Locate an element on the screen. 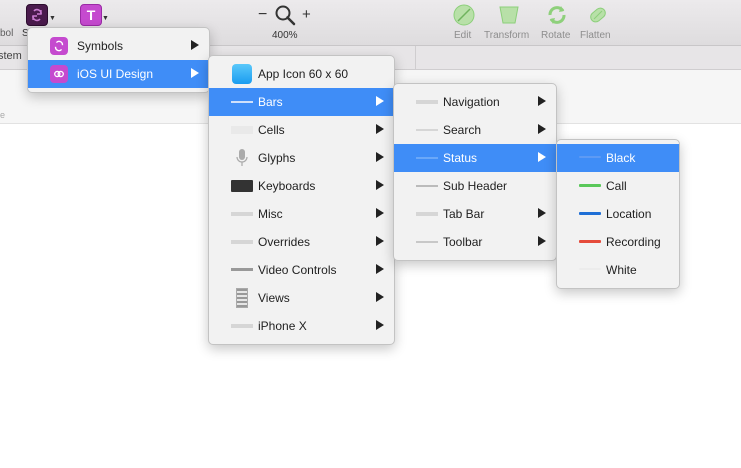  menu-item-label: Call is located at coordinates (616, 186).